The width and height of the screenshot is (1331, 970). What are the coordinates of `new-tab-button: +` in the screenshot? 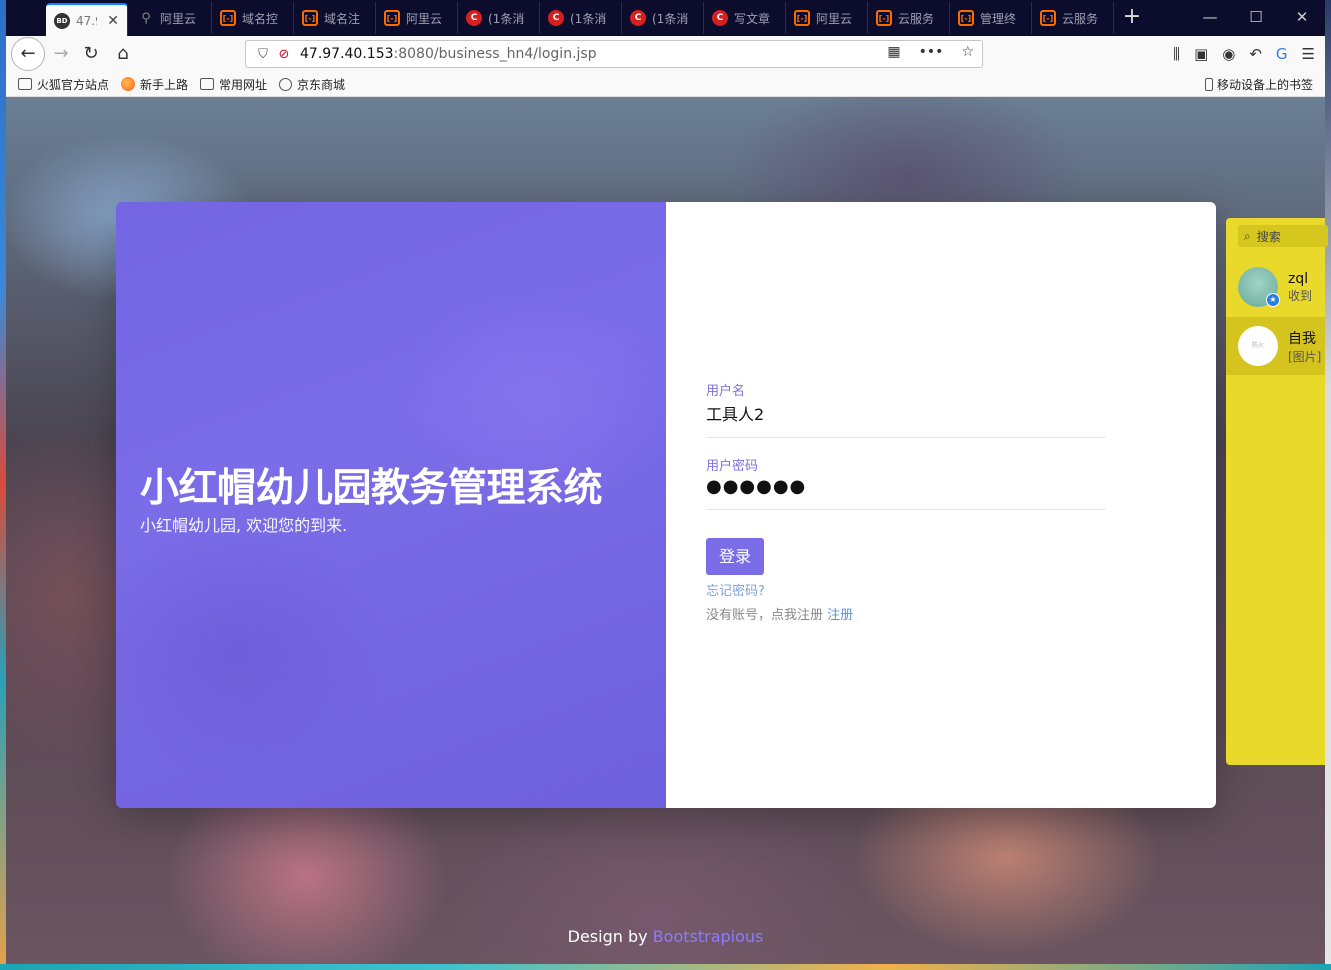 It's located at (1132, 18).